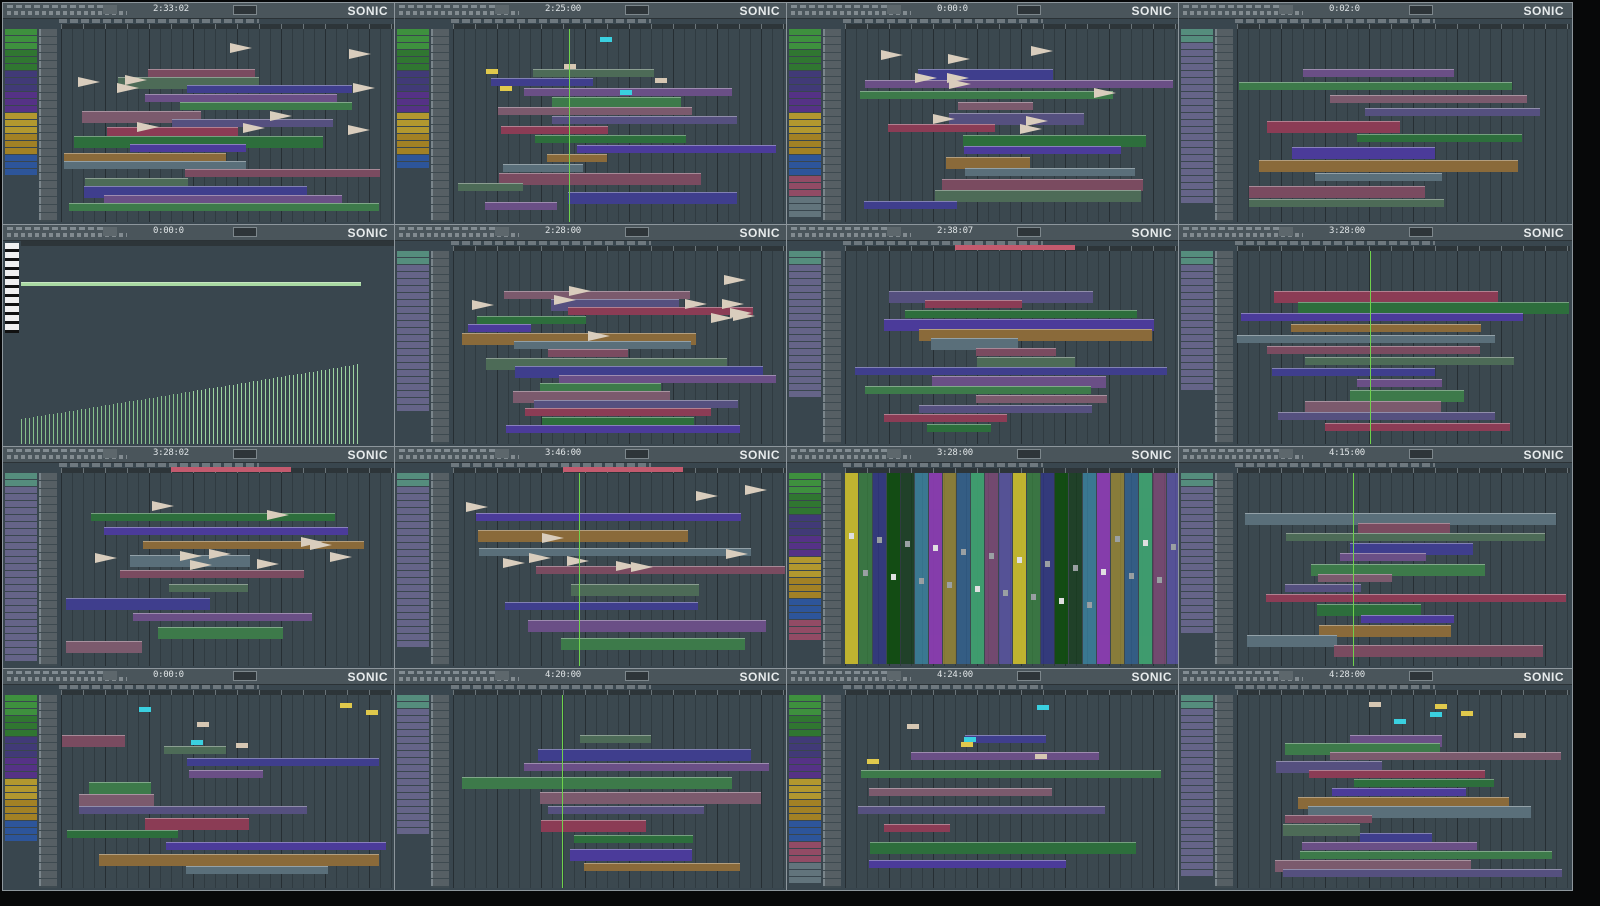 Image resolution: width=1600 pixels, height=906 pixels. Describe the element at coordinates (562, 791) in the screenshot. I see `playhead-line` at that location.